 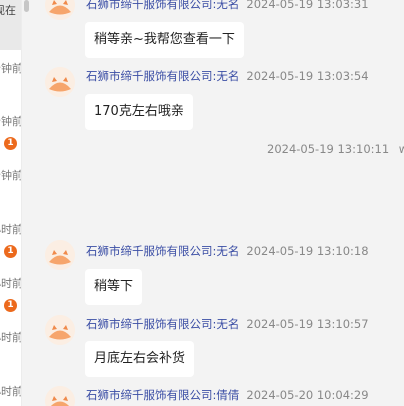 What do you see at coordinates (401, 149) in the screenshot?
I see `own-message-name: w` at bounding box center [401, 149].